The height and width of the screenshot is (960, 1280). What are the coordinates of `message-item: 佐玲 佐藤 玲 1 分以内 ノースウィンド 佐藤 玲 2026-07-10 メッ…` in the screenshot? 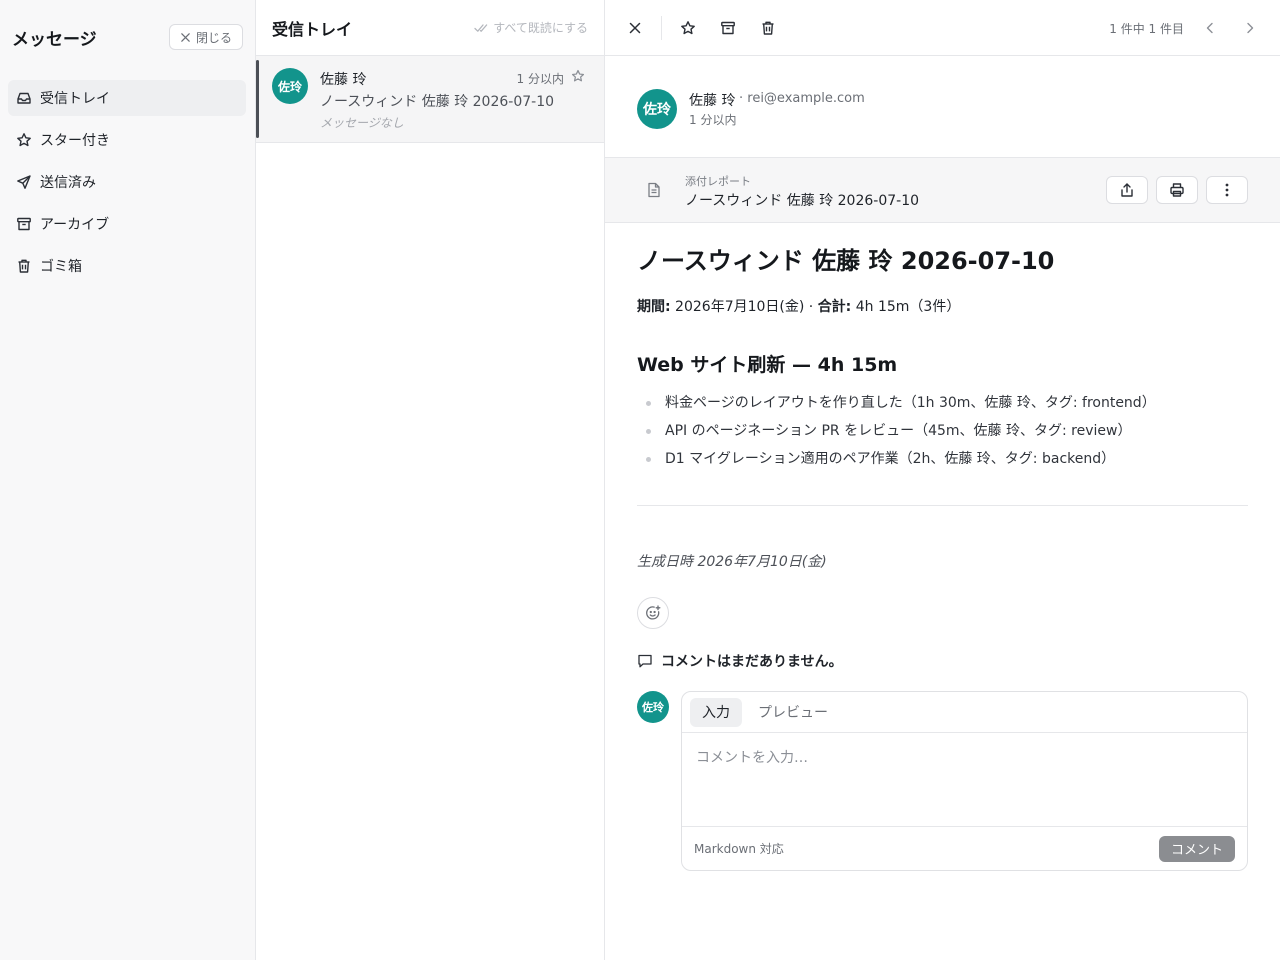 It's located at (430, 99).